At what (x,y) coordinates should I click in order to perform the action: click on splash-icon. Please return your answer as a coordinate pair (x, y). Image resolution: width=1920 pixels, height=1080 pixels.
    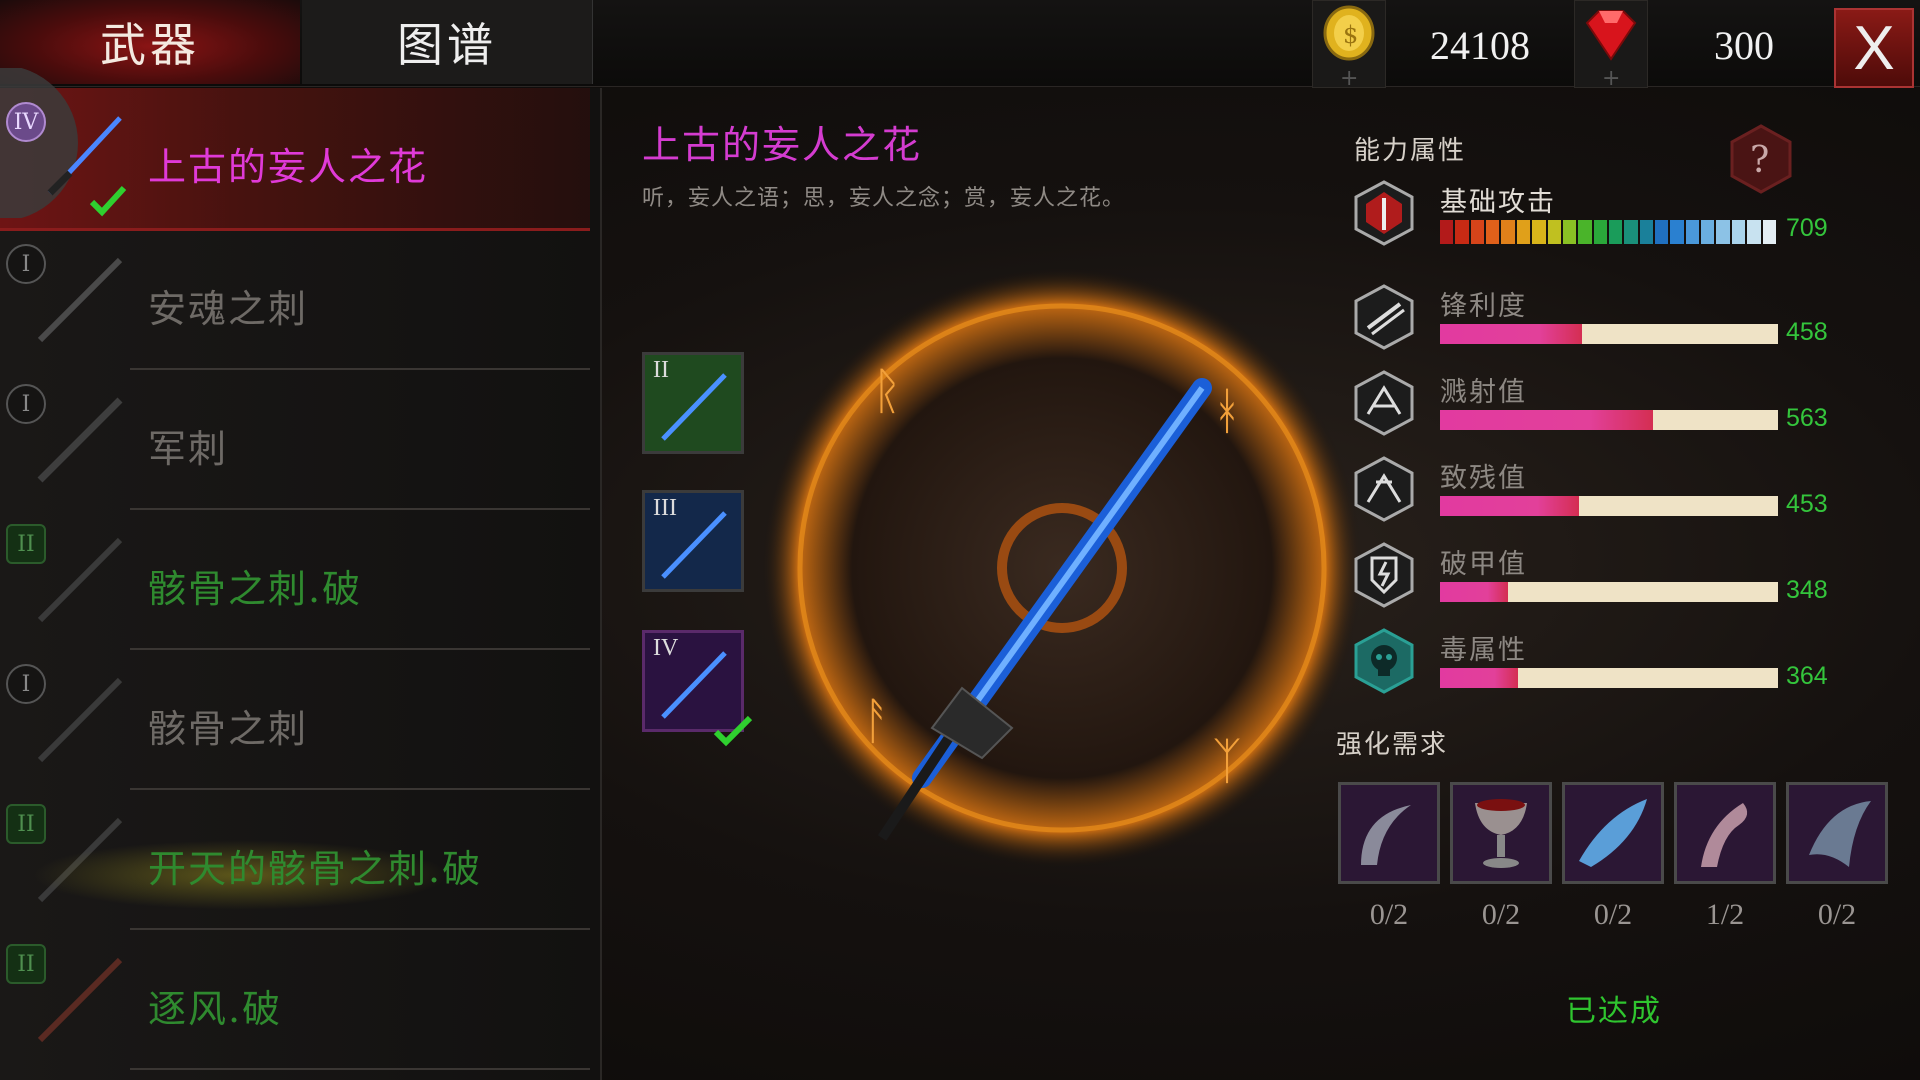
    Looking at the image, I should click on (1384, 403).